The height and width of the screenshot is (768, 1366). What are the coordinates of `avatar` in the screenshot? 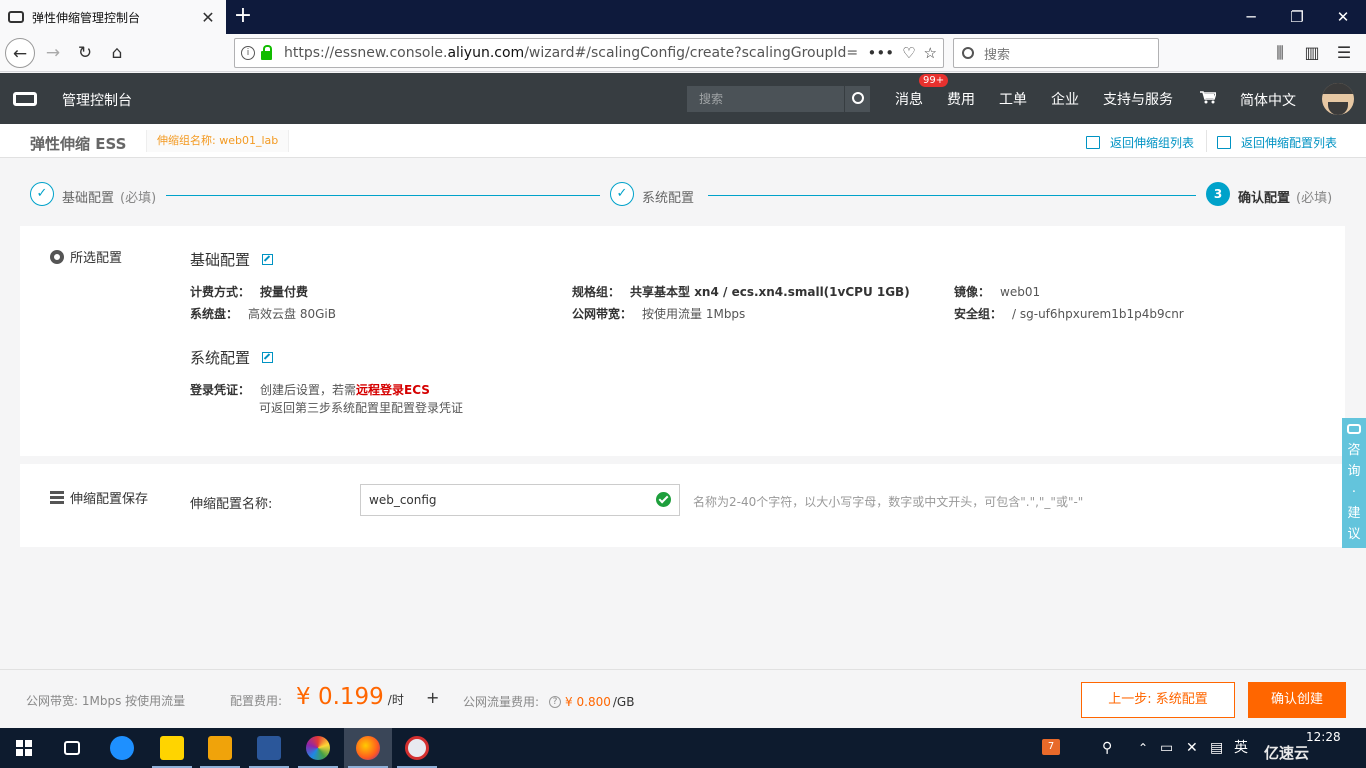 It's located at (1338, 99).